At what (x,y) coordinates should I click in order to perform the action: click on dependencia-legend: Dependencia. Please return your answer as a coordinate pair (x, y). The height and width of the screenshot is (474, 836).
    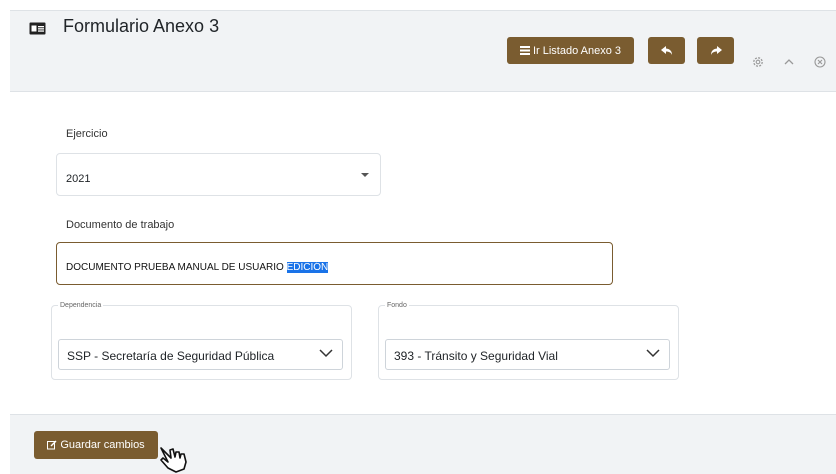
    Looking at the image, I should click on (81, 305).